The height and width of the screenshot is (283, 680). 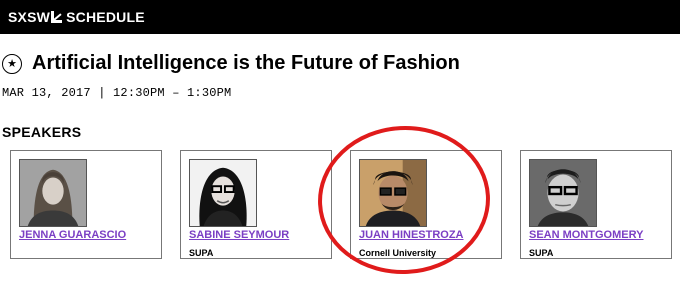 I want to click on session-datetime: MAR 13, 2017 | 12:30PM – 1:30PM, so click(x=117, y=93).